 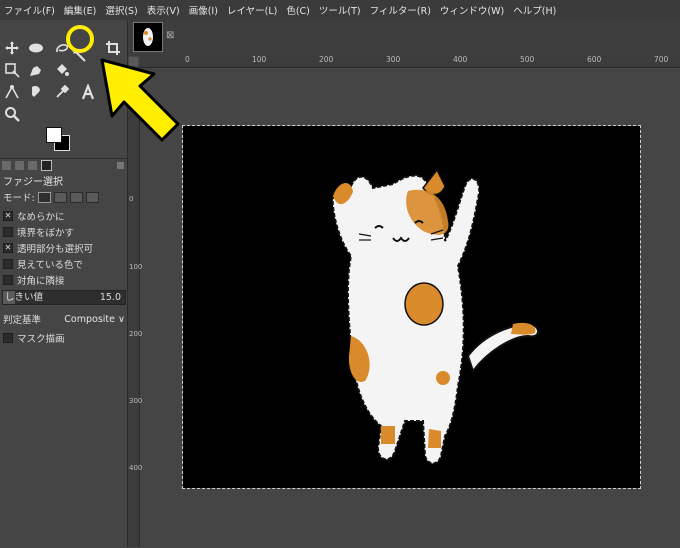 I want to click on fg-bg-colors, so click(x=59, y=140).